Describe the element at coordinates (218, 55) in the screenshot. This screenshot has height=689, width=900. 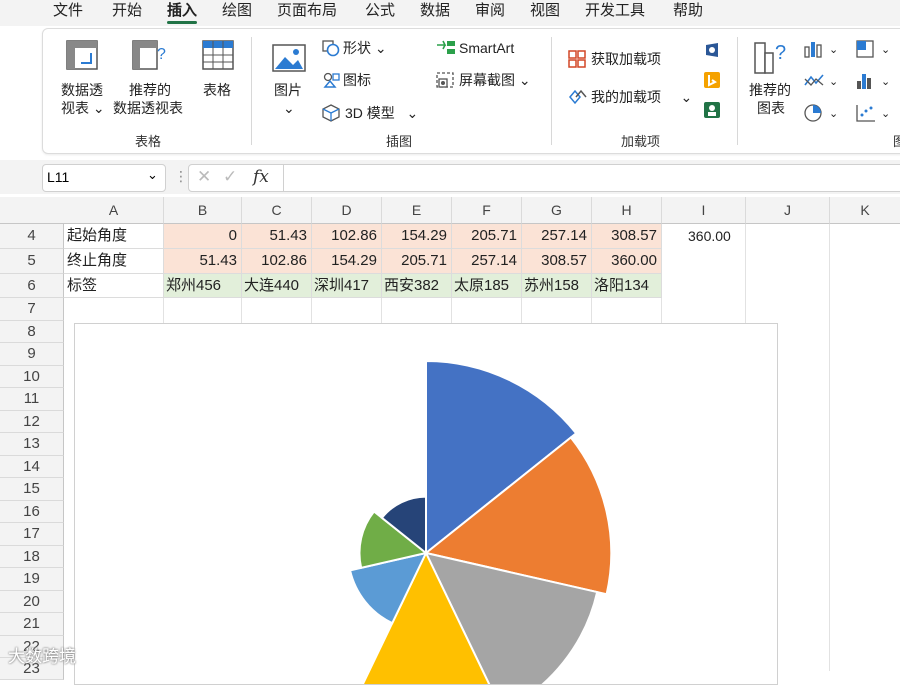
I see `table-icon` at that location.